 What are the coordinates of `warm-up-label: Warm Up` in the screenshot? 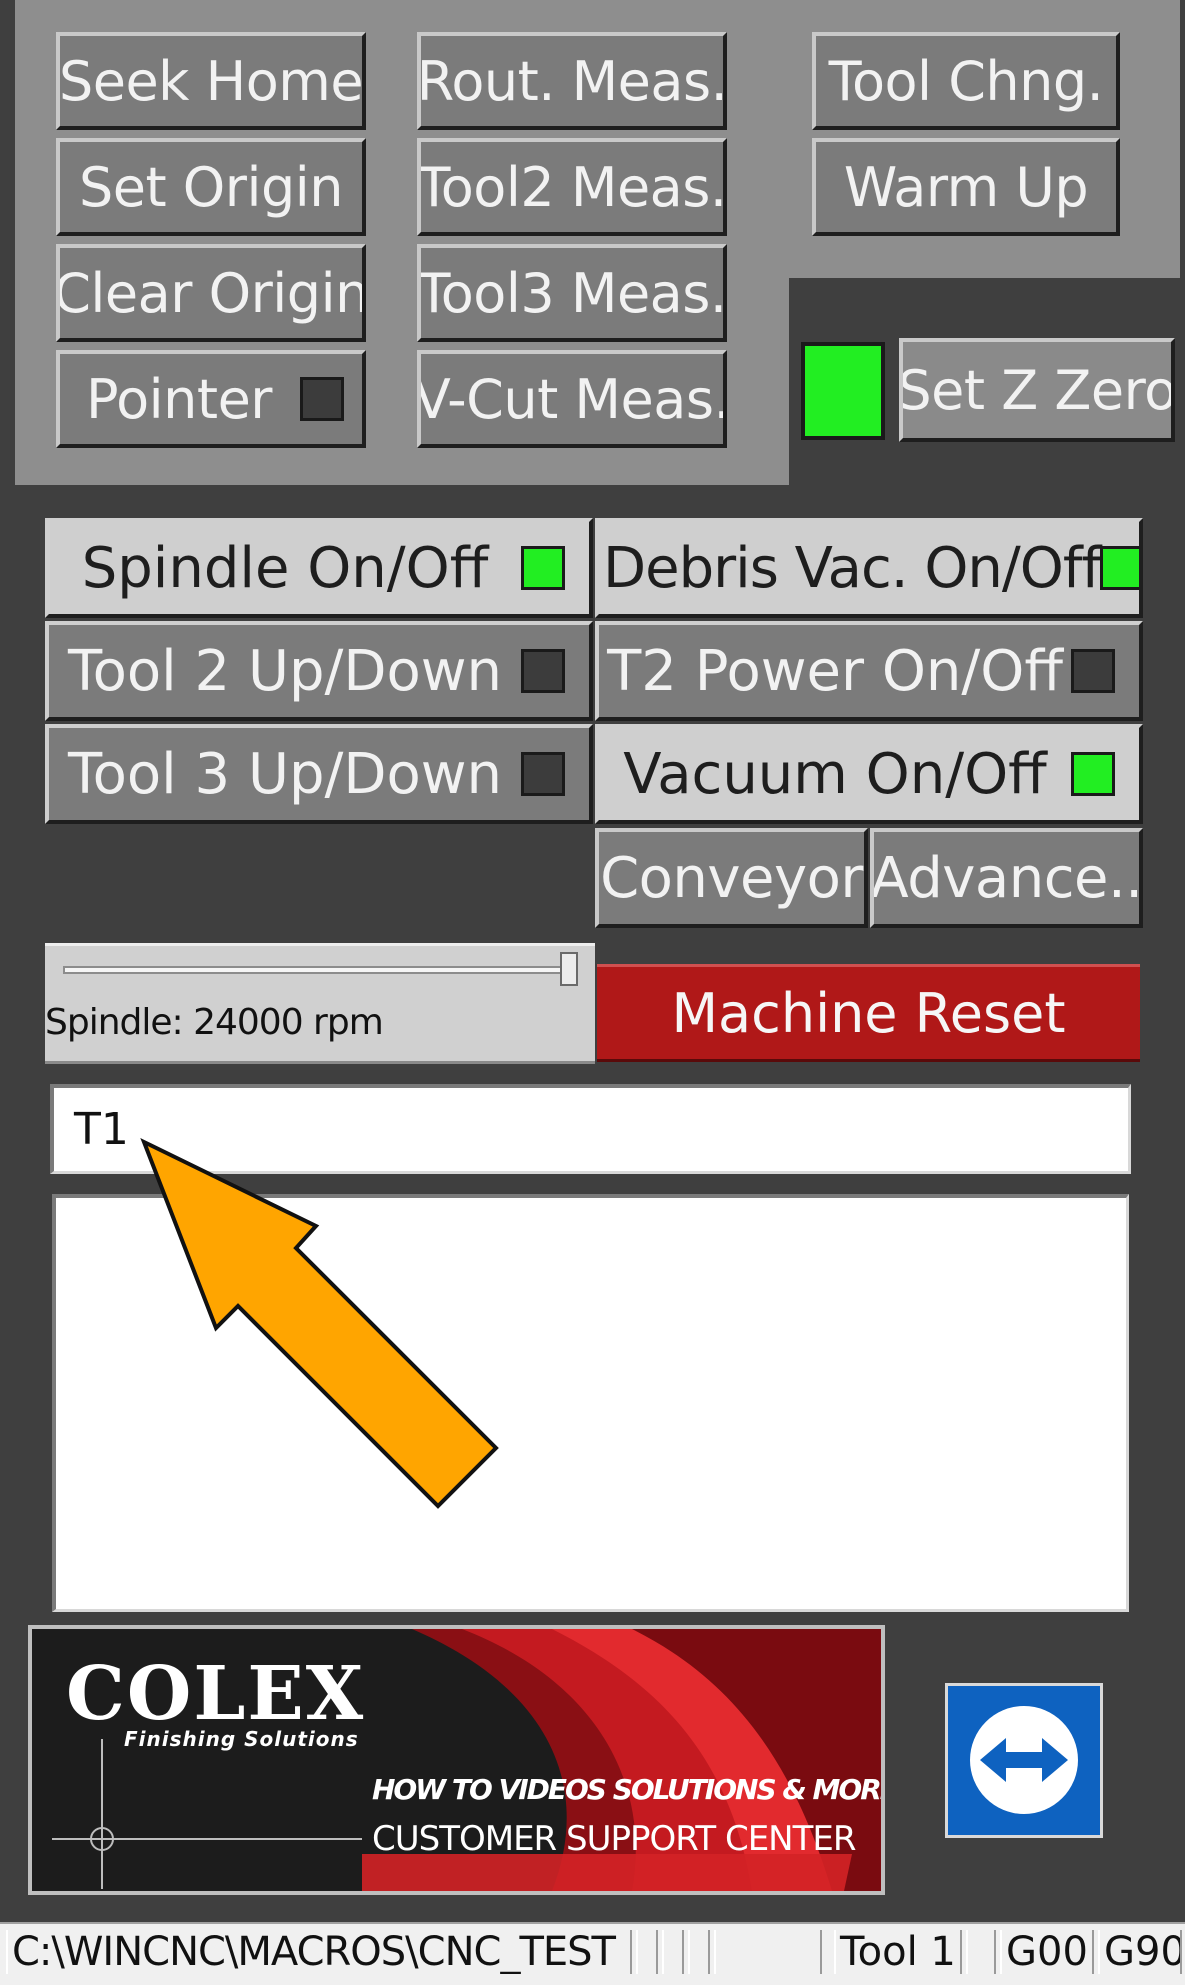 It's located at (966, 187).